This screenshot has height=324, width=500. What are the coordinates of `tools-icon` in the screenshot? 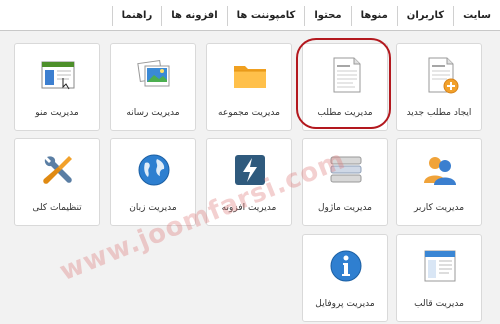 It's located at (58, 170).